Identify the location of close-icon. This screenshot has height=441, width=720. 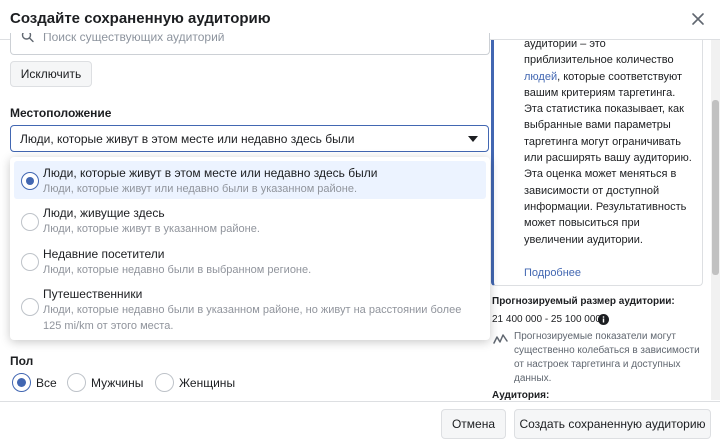
(698, 19).